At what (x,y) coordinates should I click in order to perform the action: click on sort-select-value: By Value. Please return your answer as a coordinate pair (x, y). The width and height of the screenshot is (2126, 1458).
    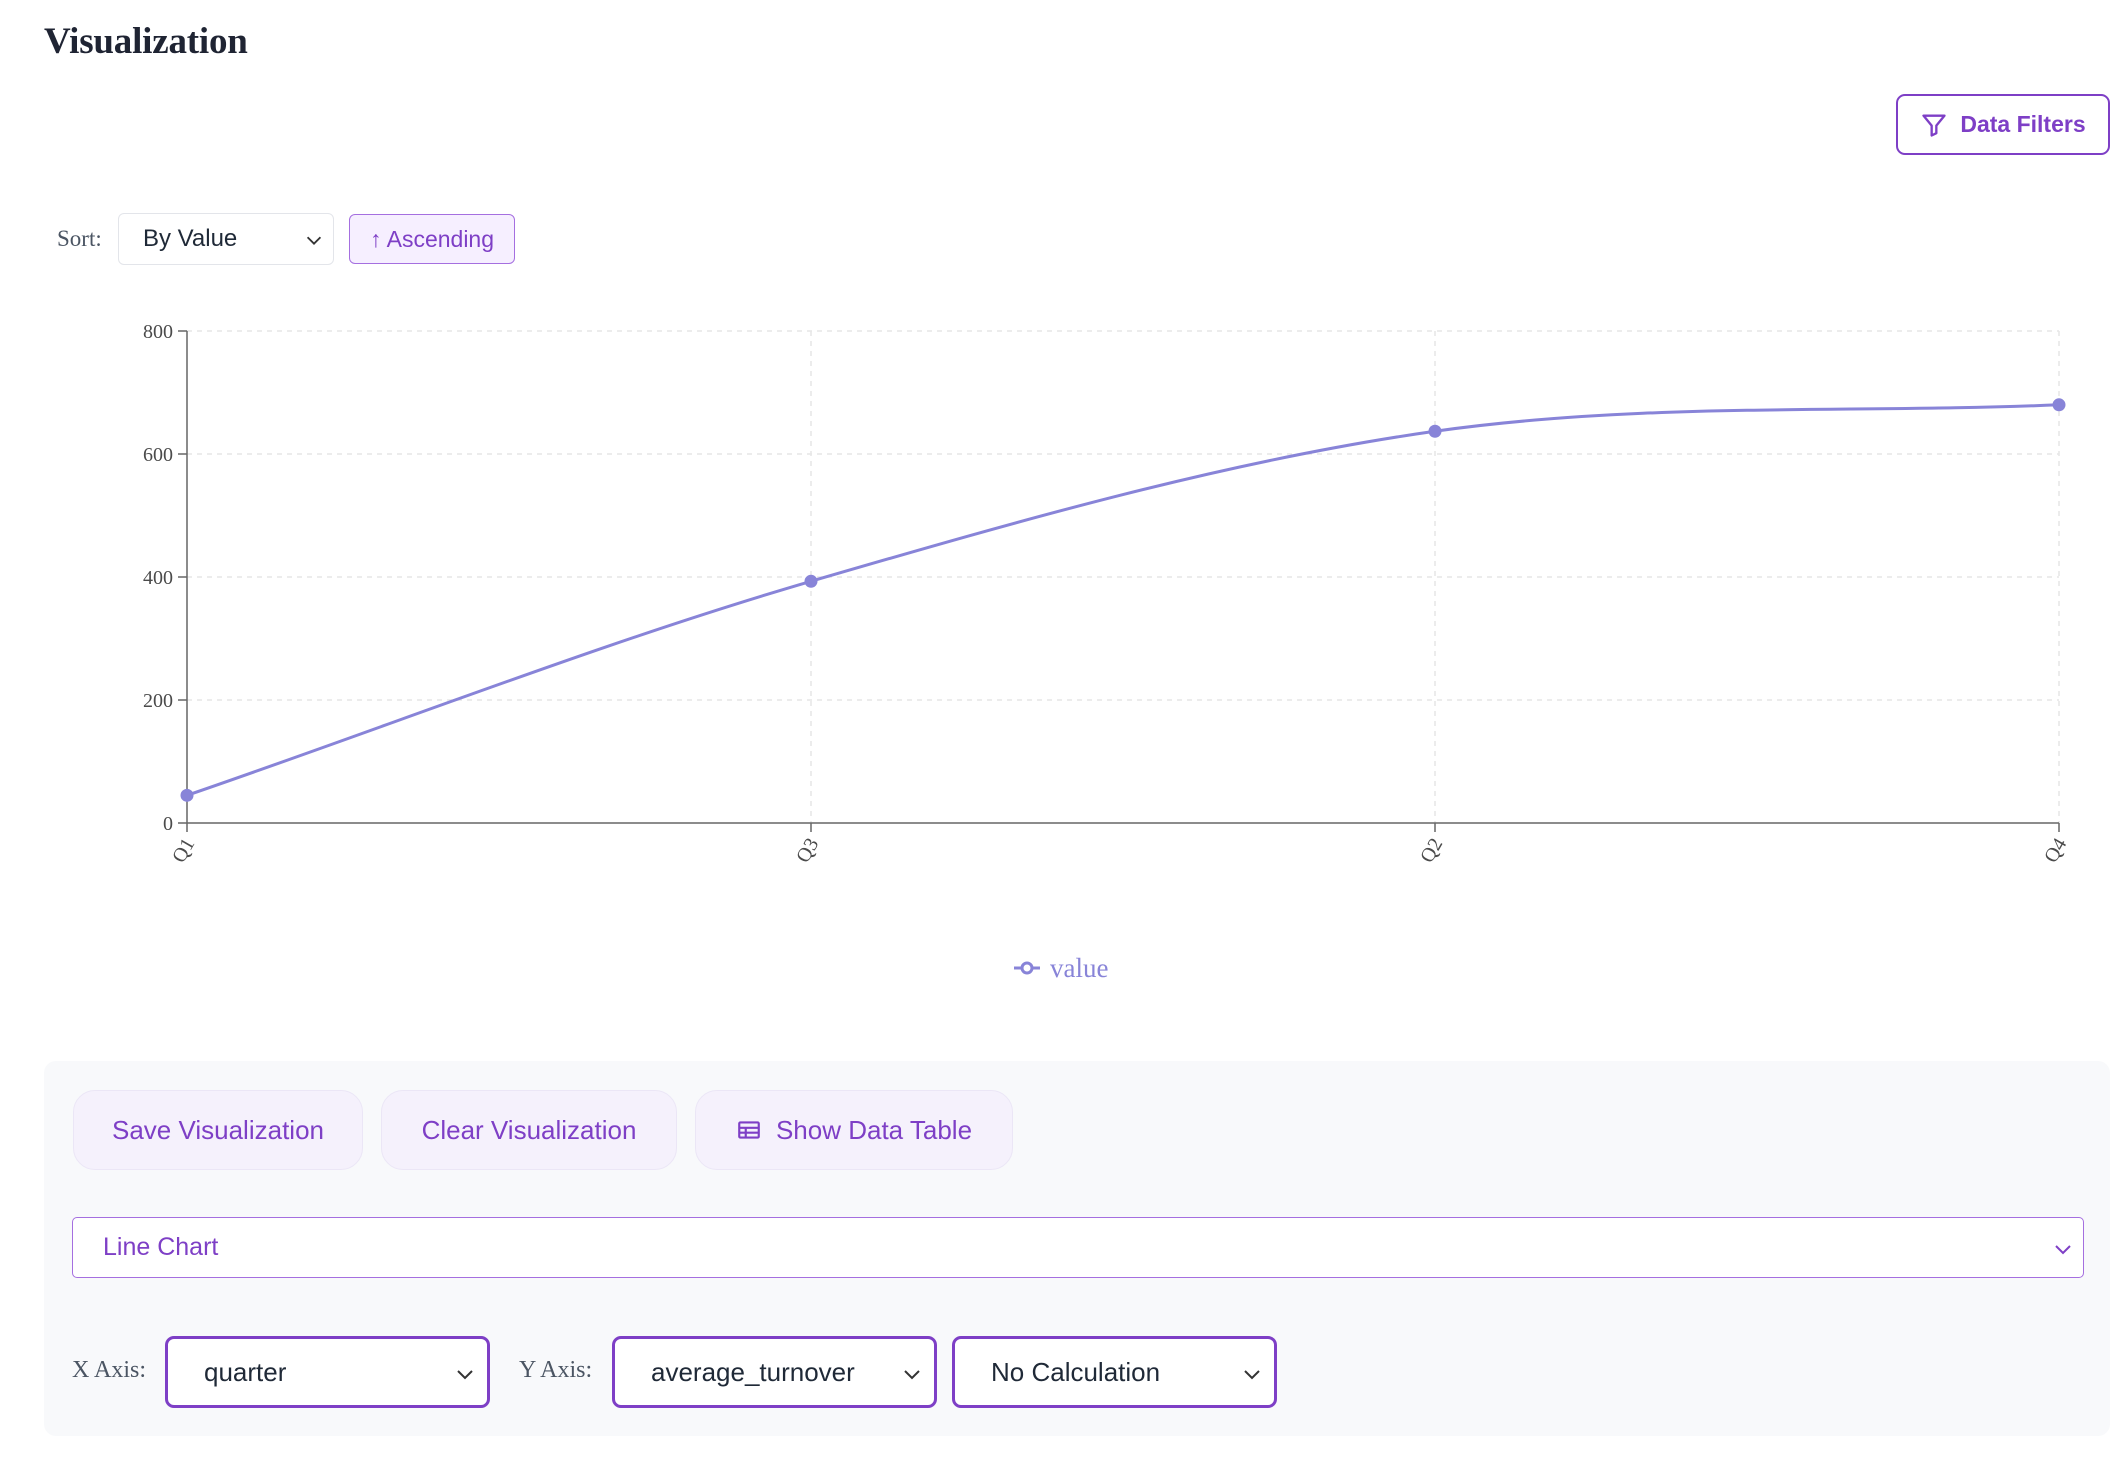
    Looking at the image, I should click on (190, 238).